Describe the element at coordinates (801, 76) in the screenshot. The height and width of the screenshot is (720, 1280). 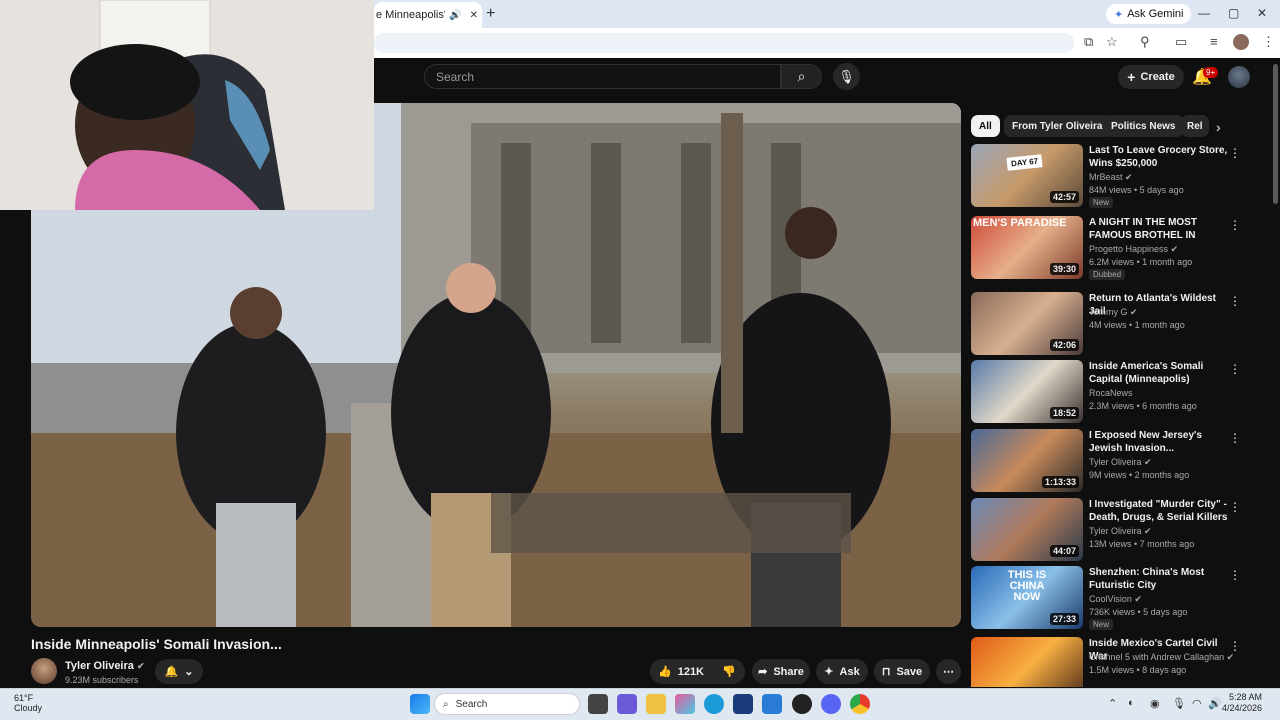
I see `search-icon: ⌕` at that location.